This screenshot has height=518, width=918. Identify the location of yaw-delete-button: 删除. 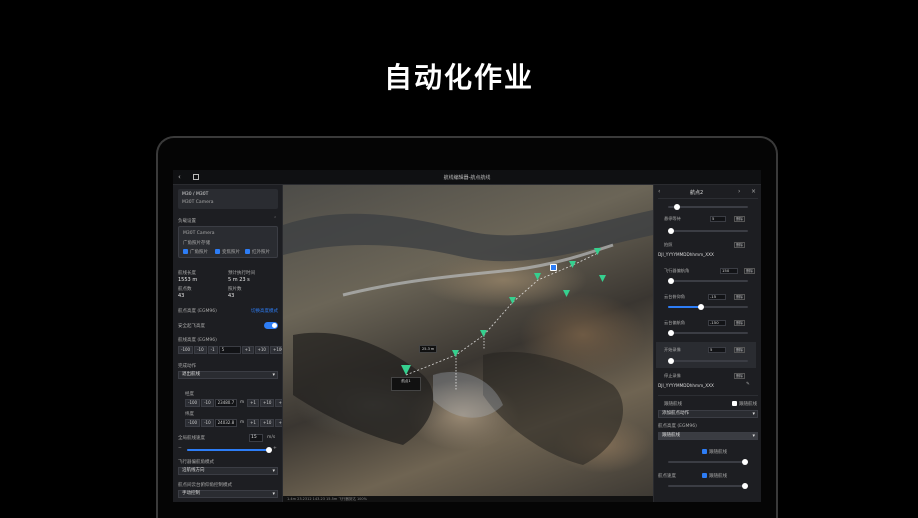
(749, 271).